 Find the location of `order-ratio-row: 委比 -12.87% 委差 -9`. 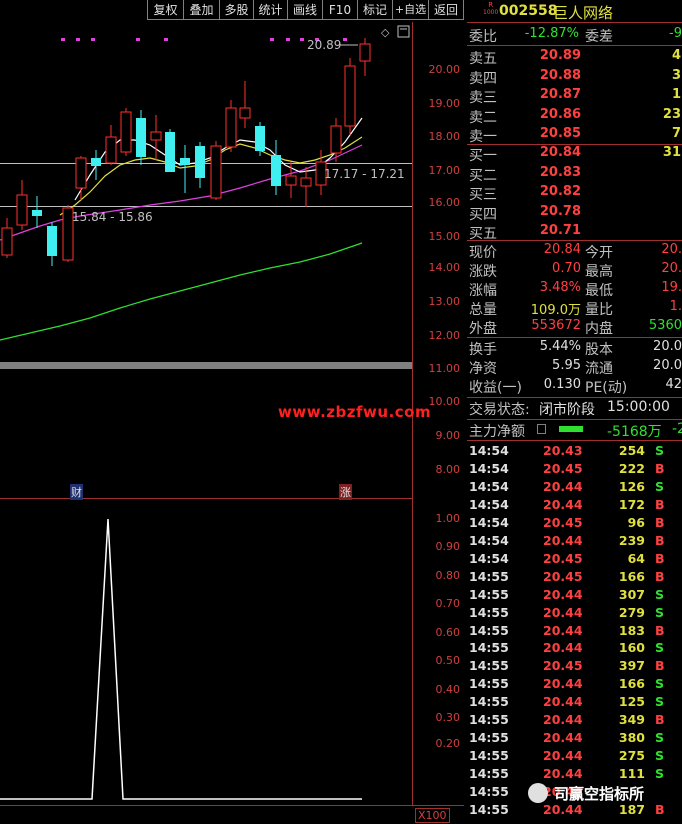

order-ratio-row: 委比 -12.87% 委差 -9 is located at coordinates (574, 35).